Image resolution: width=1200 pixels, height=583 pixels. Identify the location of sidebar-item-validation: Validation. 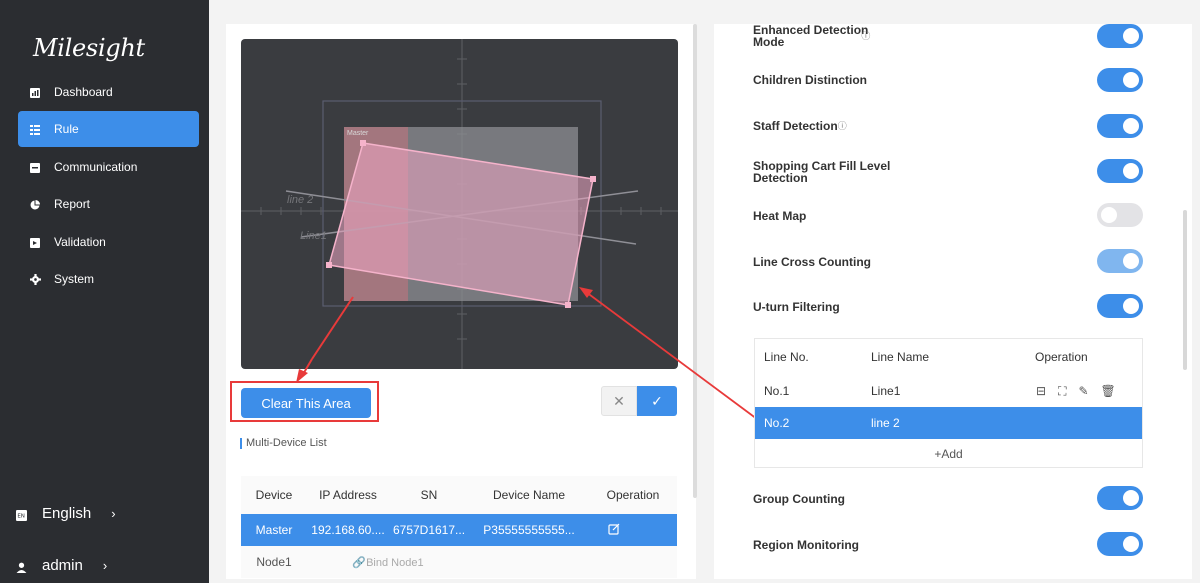
(108, 242).